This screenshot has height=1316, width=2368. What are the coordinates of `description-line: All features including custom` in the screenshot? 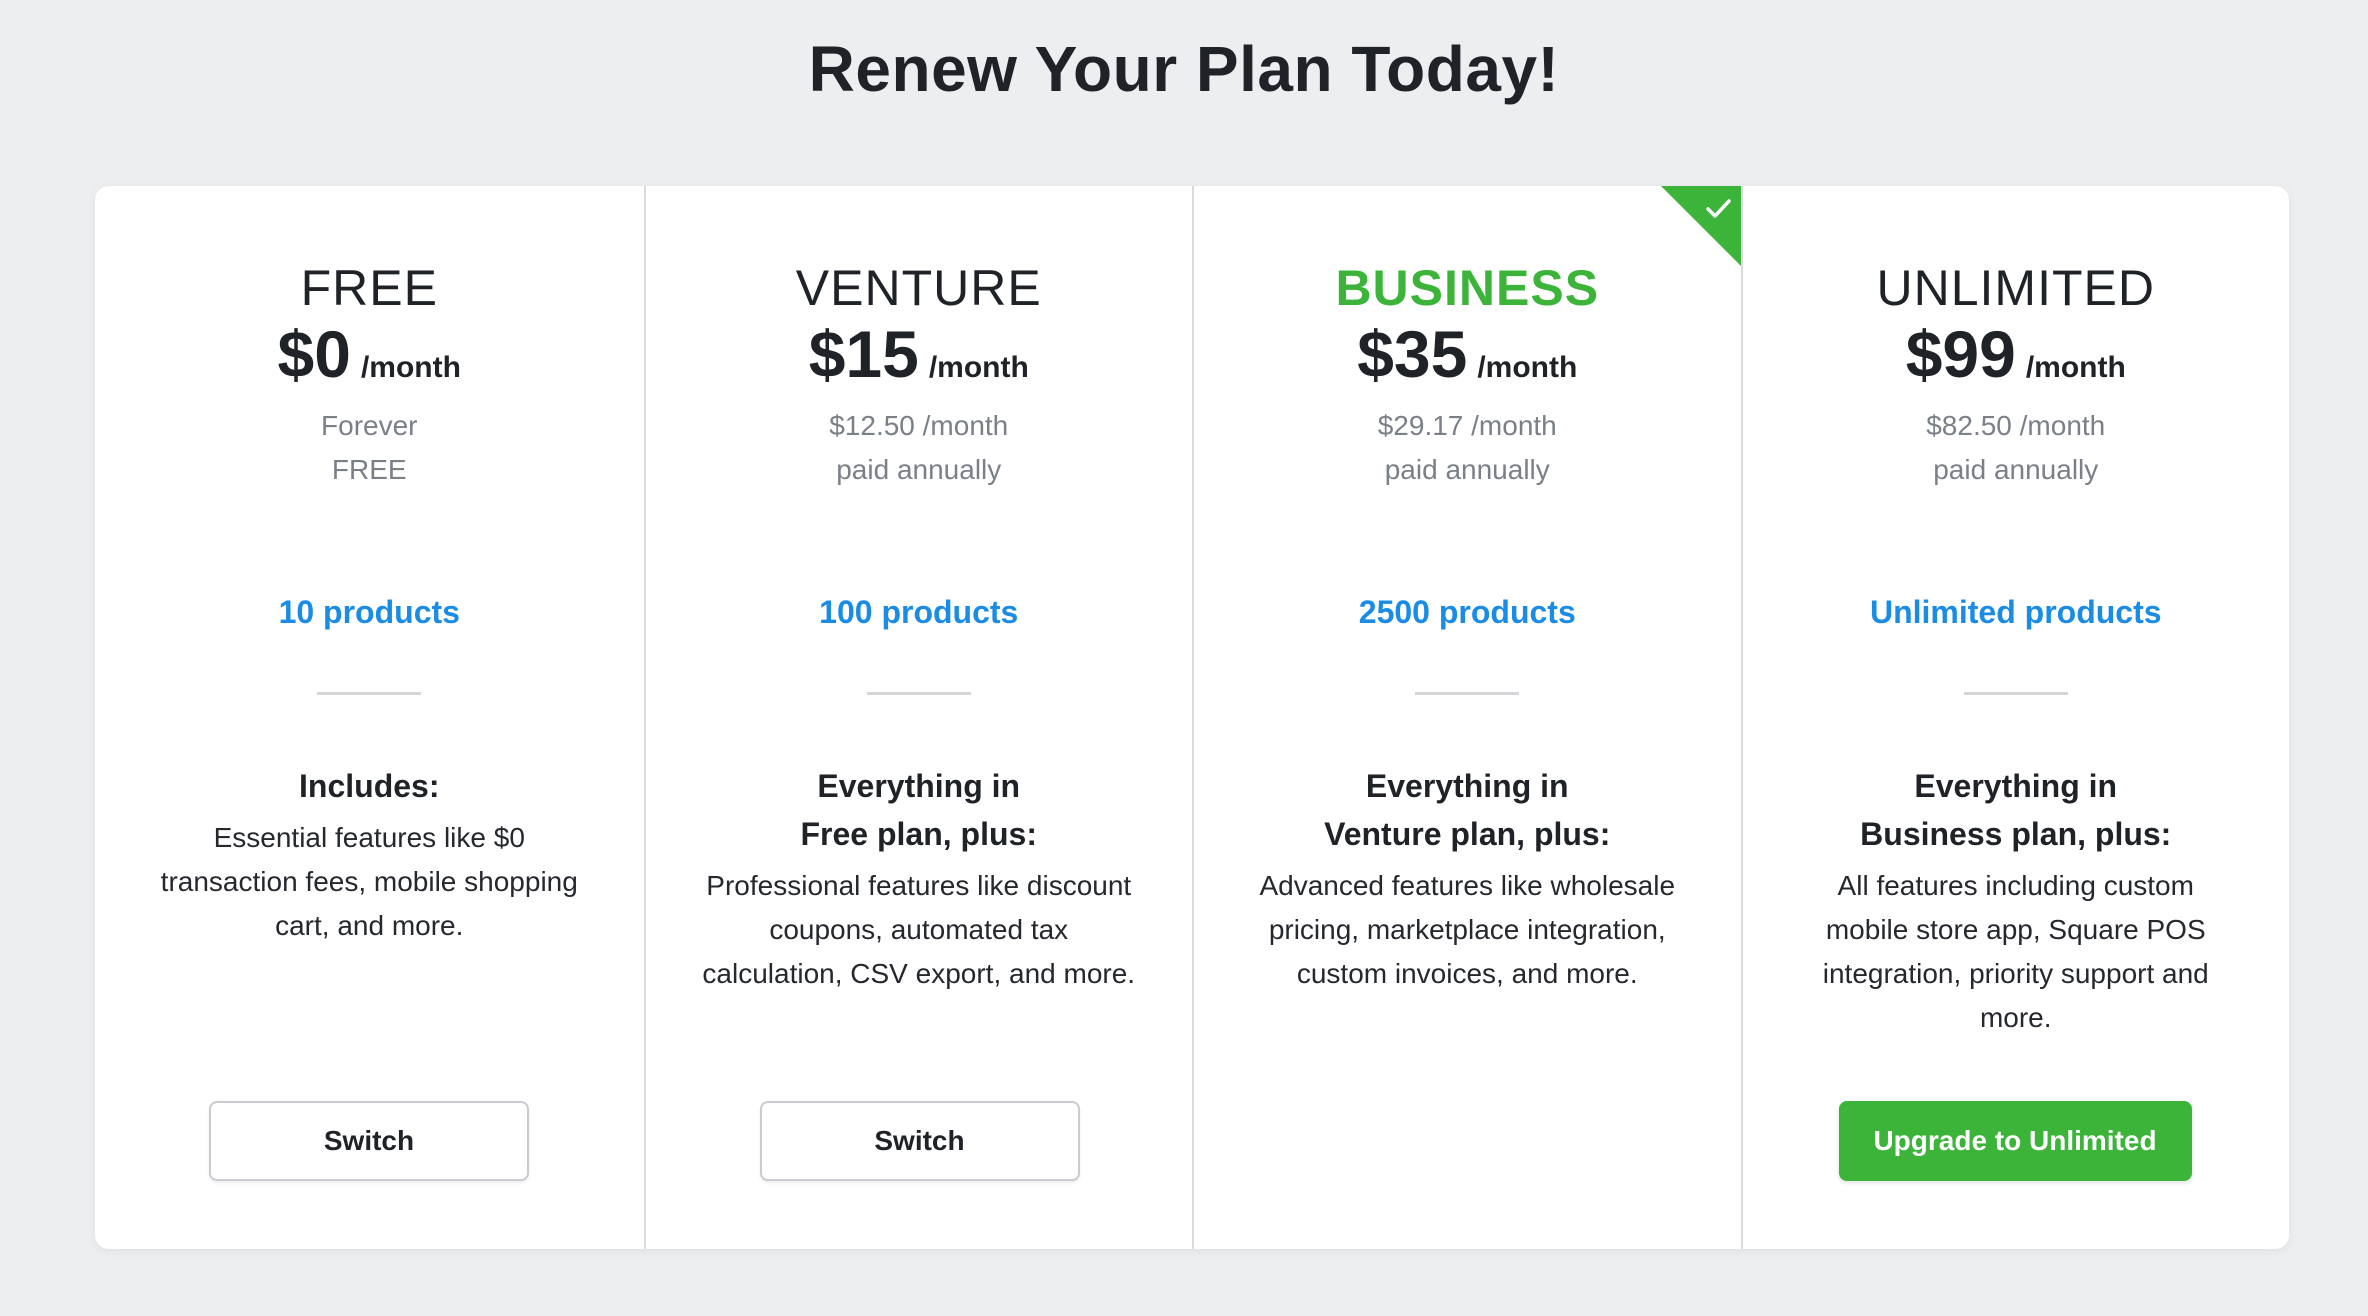 It's located at (2015, 885).